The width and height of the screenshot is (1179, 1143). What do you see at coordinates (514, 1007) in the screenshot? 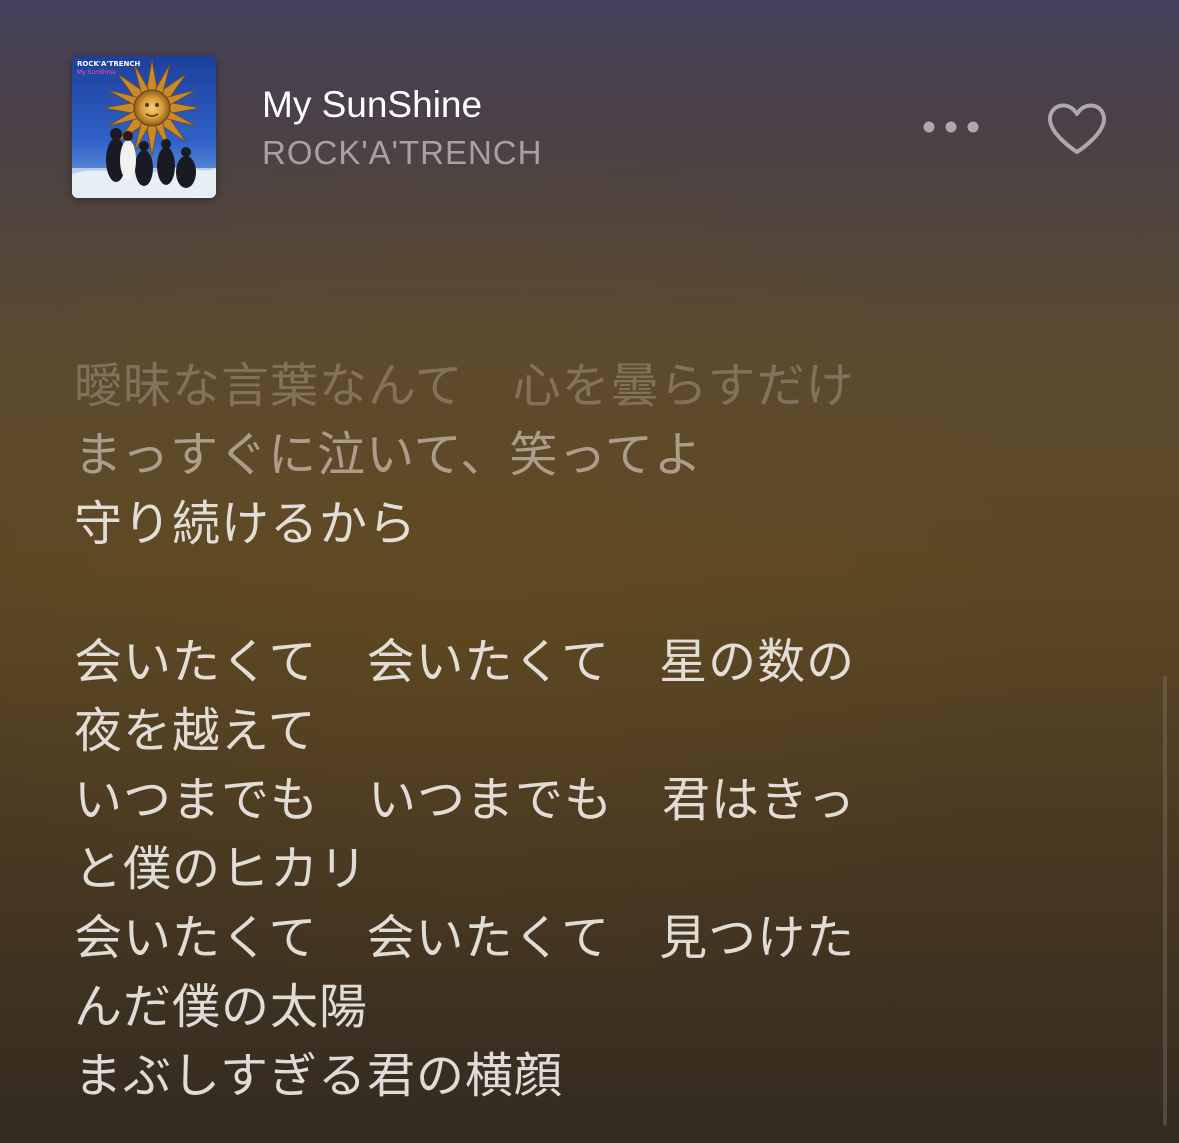
I see `lyric-line: んだ僕の太陽` at bounding box center [514, 1007].